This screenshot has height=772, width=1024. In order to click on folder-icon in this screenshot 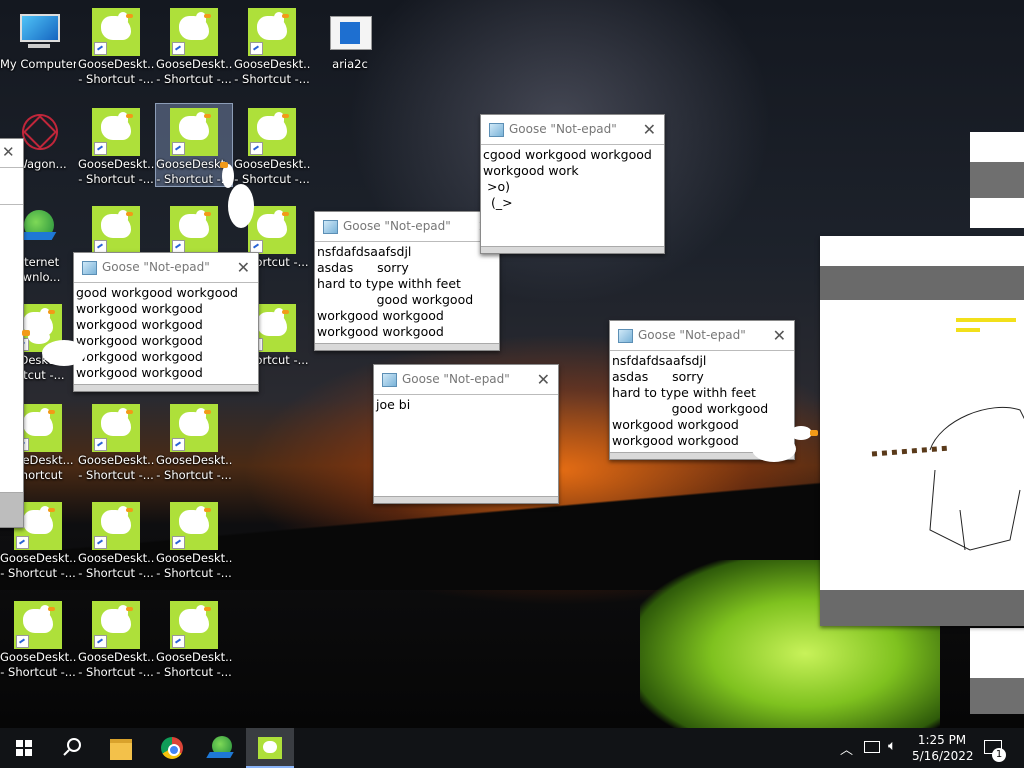, I will do `click(121, 749)`.